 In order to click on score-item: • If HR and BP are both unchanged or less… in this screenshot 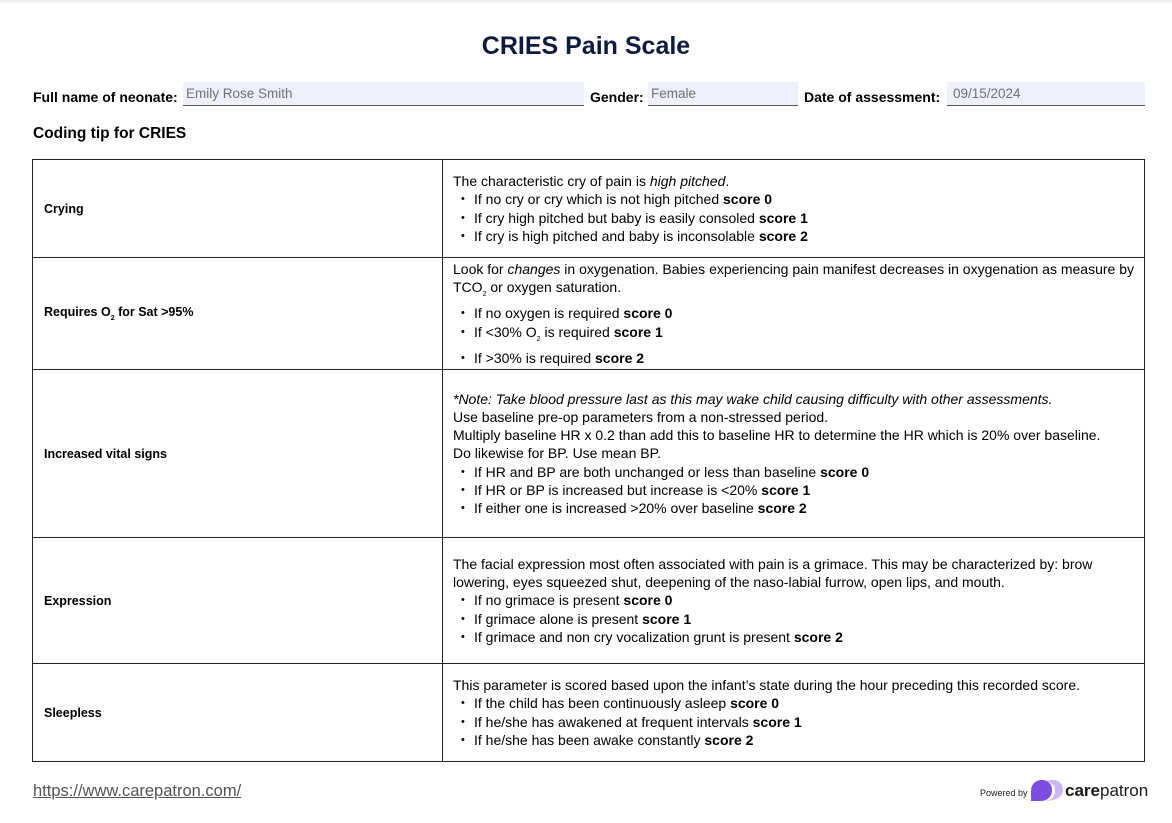, I will do `click(793, 472)`.